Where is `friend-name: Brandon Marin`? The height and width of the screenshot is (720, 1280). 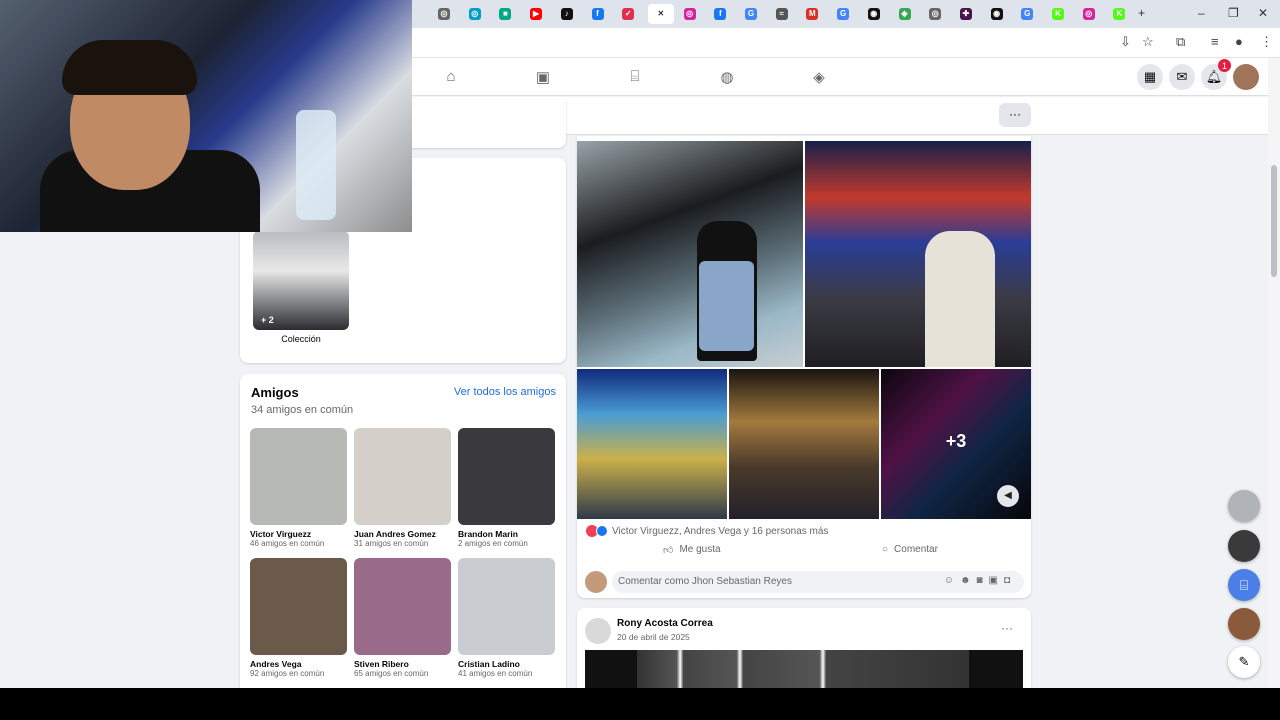 friend-name: Brandon Marin is located at coordinates (506, 534).